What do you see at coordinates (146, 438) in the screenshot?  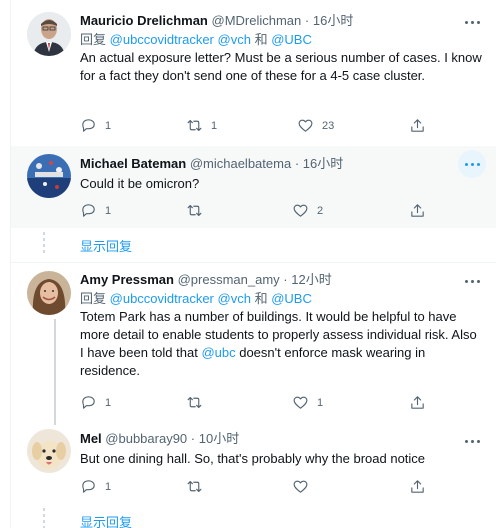 I see `author-handle: @bubbaray90` at bounding box center [146, 438].